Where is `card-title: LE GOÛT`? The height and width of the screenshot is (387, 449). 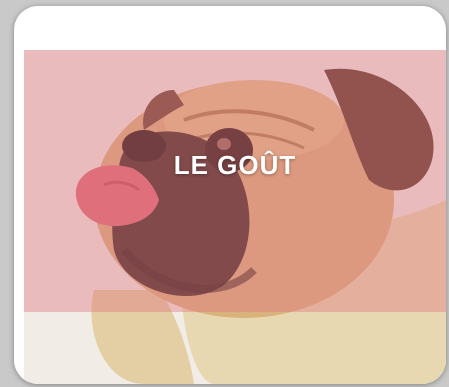
card-title: LE GOÛT is located at coordinates (235, 165).